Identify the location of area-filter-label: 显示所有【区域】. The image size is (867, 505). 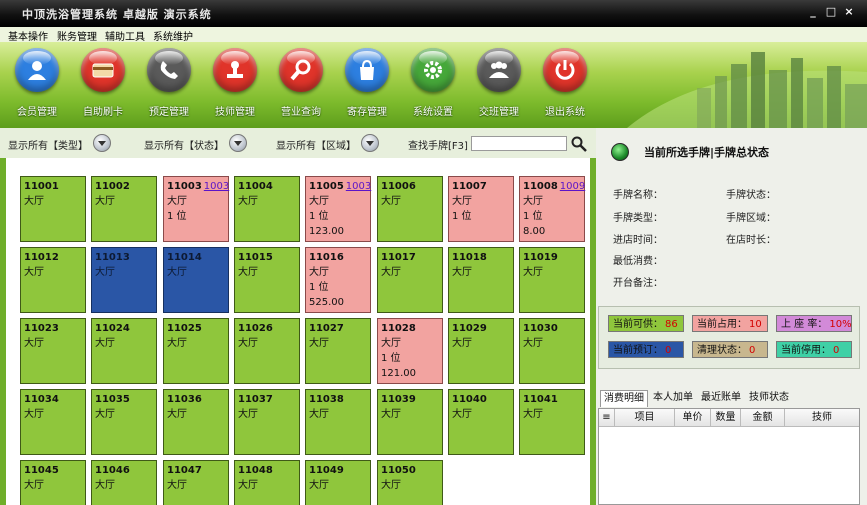
(316, 146).